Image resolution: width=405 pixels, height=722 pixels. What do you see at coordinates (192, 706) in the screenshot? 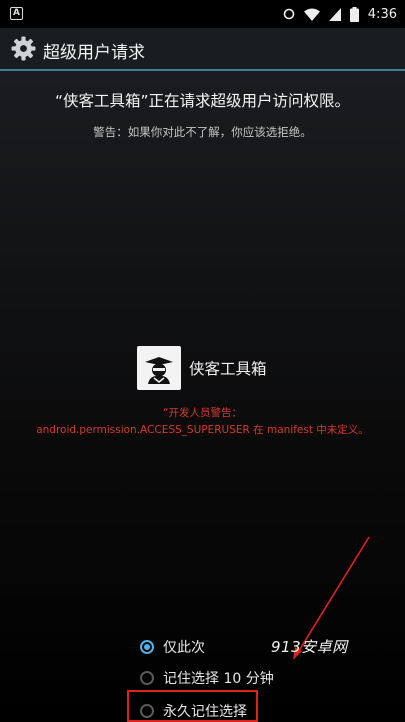
I see `highlight-box` at bounding box center [192, 706].